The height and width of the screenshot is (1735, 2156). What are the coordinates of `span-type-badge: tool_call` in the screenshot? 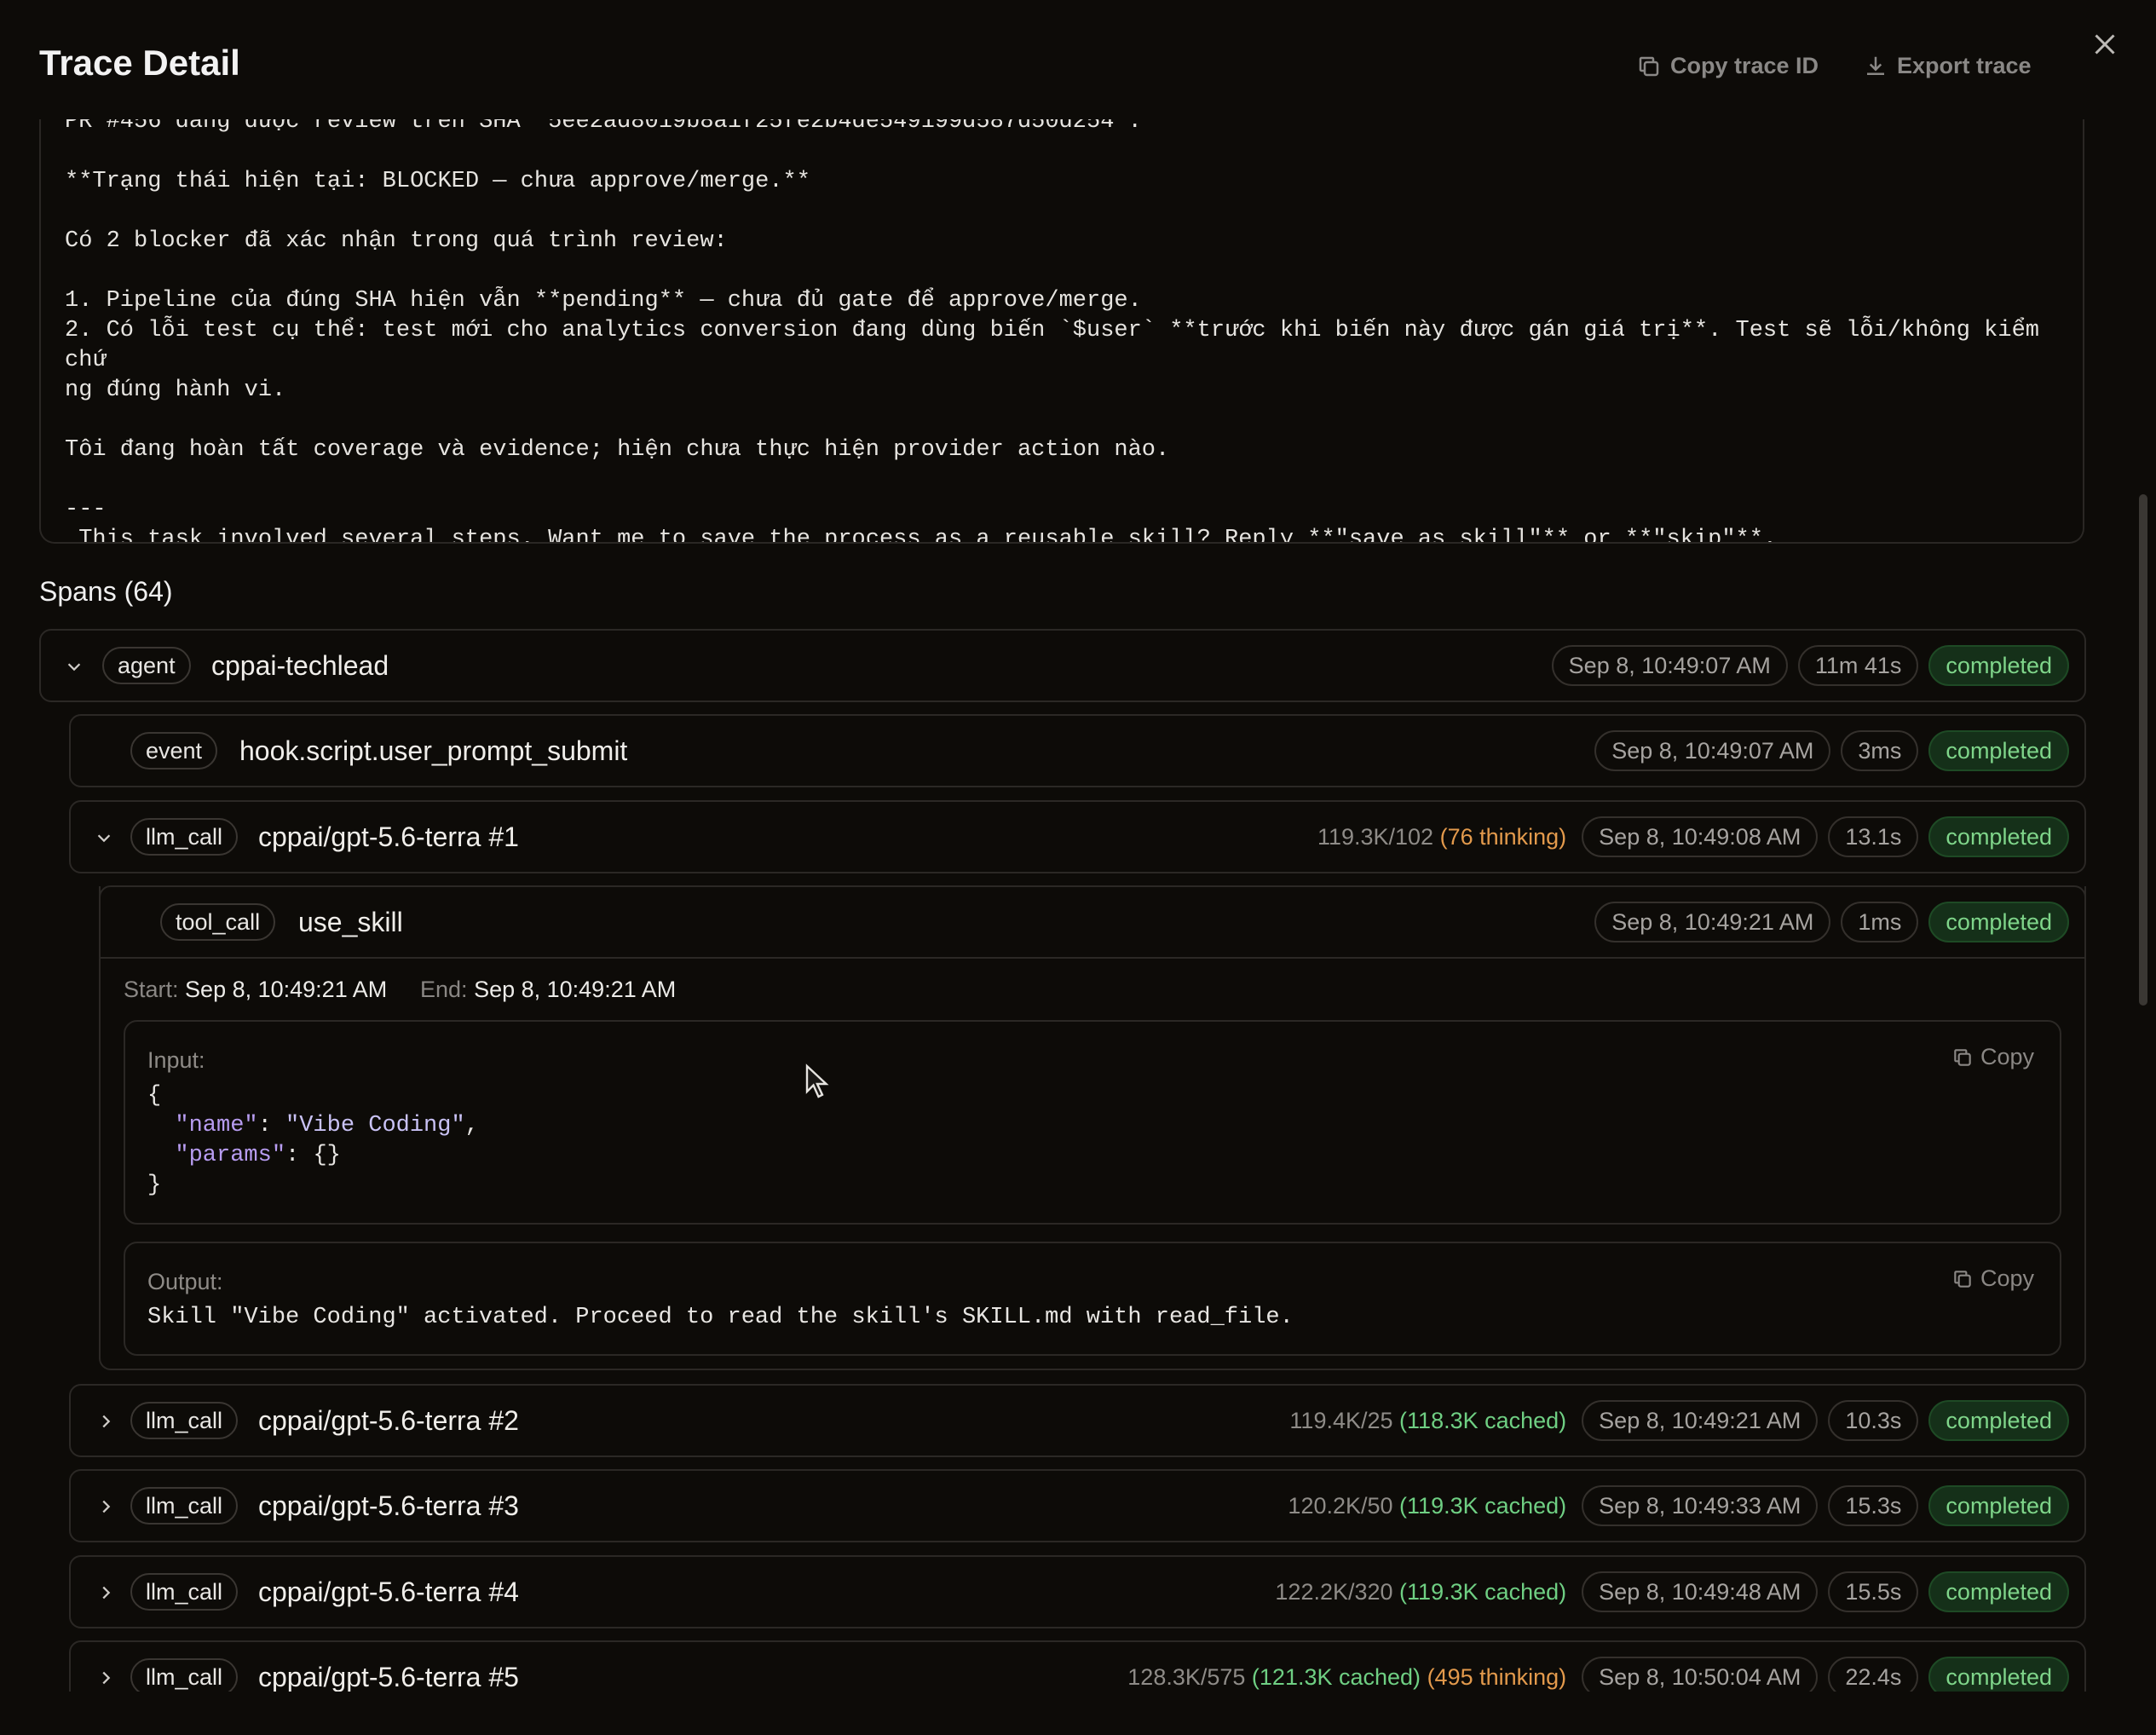 It's located at (218, 922).